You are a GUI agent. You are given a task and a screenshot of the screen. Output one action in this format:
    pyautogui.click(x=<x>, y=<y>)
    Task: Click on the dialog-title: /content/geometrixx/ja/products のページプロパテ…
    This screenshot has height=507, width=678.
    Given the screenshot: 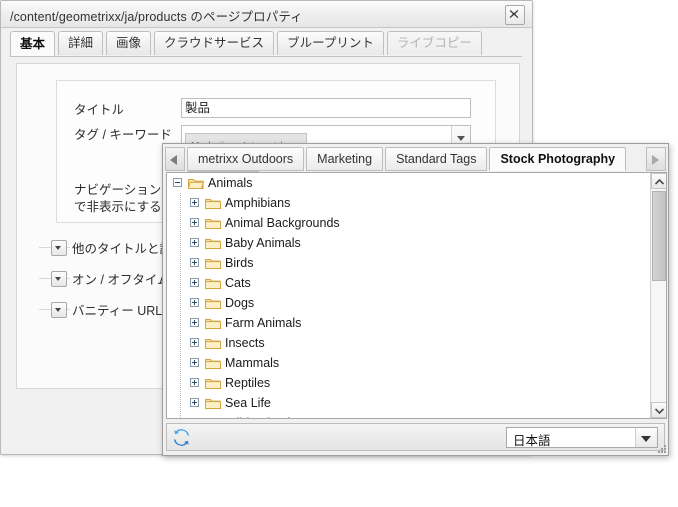 What is the action you would take?
    pyautogui.click(x=156, y=17)
    